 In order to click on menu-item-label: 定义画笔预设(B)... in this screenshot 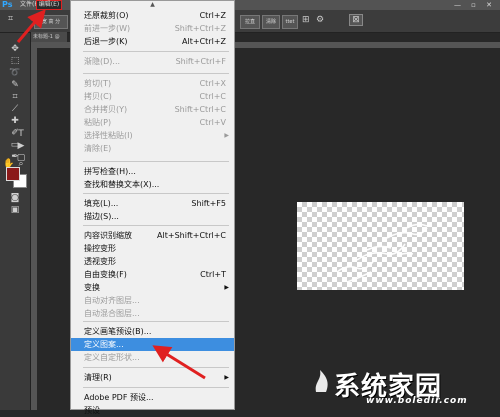, I will do `click(118, 331)`.